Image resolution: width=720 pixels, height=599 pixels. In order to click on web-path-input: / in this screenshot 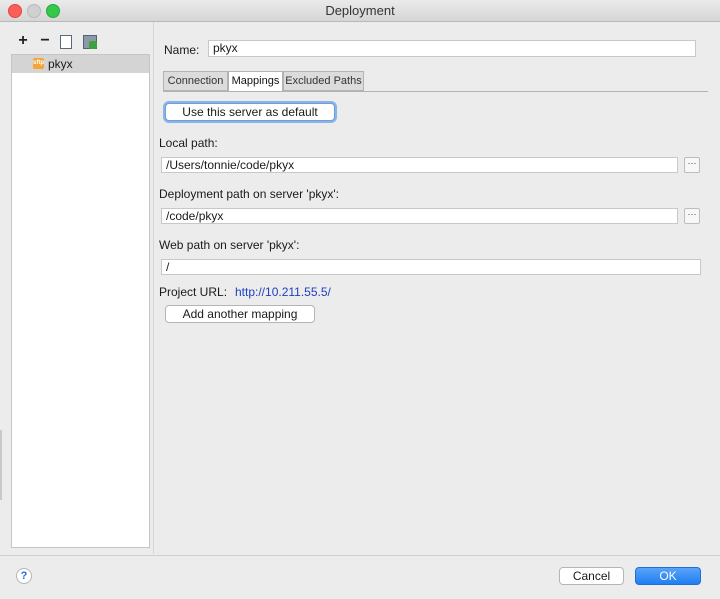, I will do `click(431, 267)`.